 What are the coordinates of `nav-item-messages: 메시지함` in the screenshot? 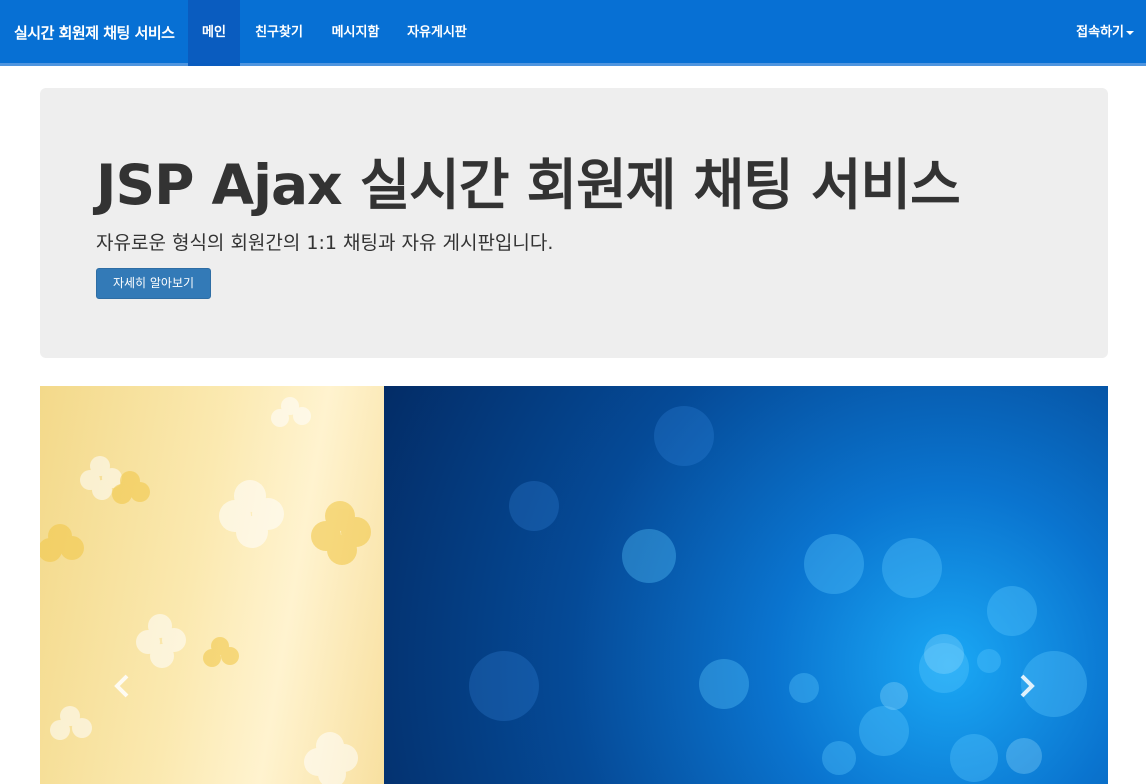 It's located at (355, 33).